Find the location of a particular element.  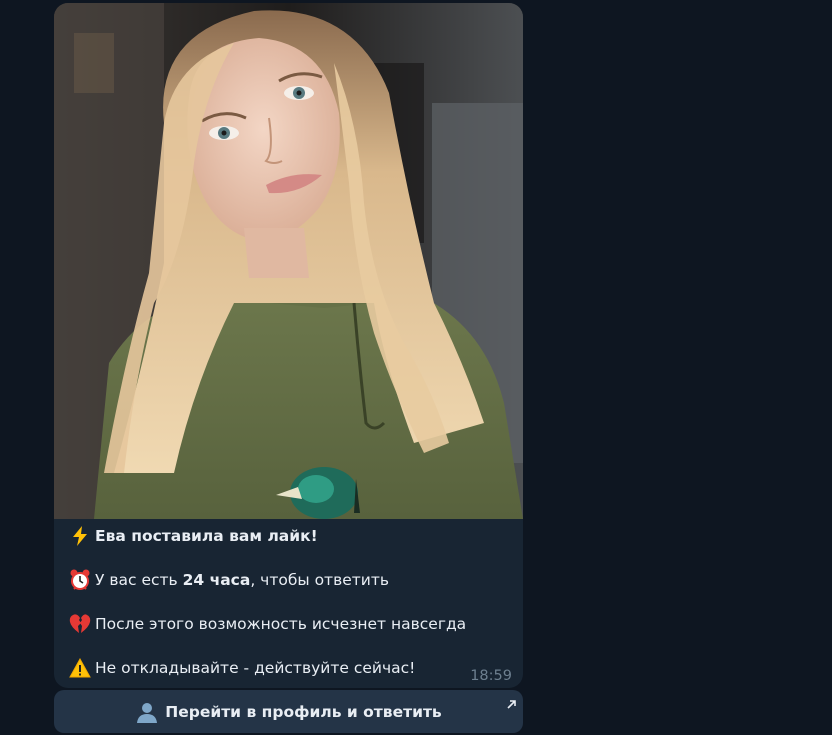

deadline-prefix: У вас есть is located at coordinates (139, 580).